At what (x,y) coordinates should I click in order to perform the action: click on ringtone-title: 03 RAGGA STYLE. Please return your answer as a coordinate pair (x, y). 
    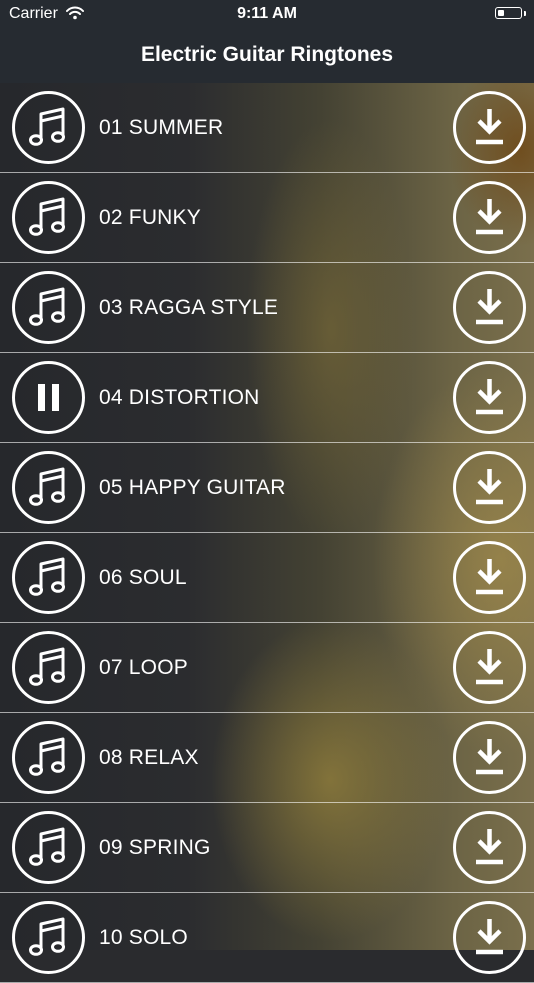
    Looking at the image, I should click on (189, 307).